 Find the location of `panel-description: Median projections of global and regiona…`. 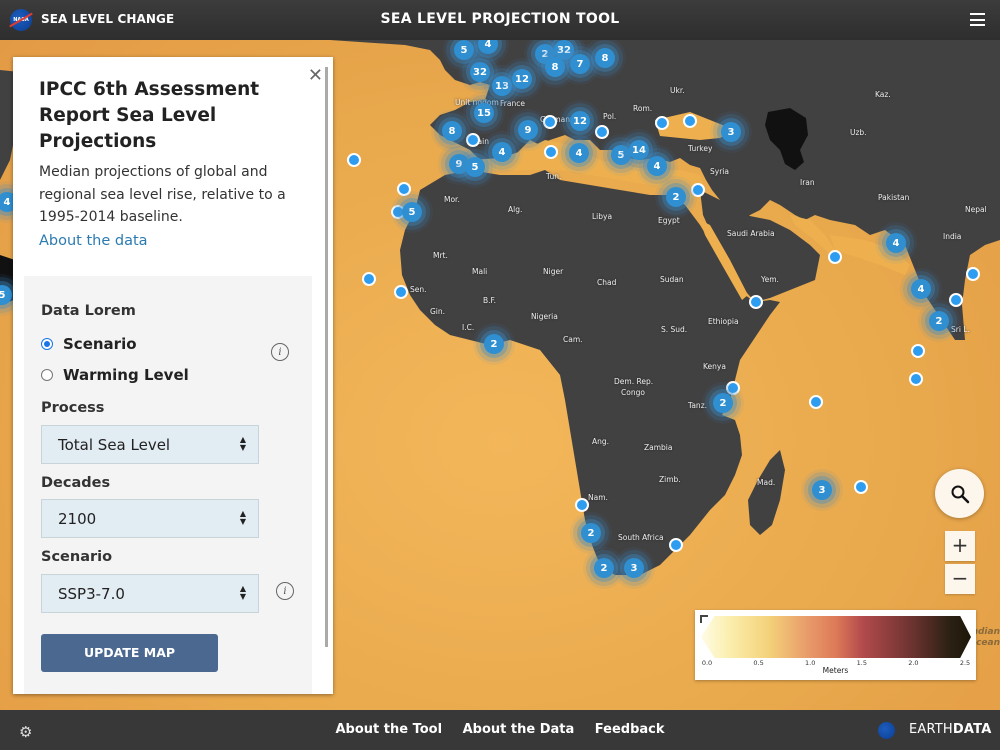

panel-description: Median projections of global and regiona… is located at coordinates (162, 194).